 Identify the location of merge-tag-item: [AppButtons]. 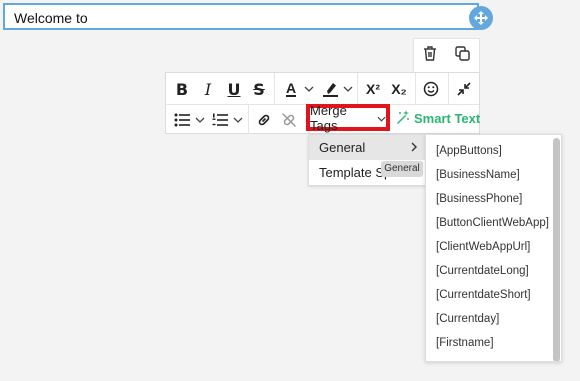
(469, 151).